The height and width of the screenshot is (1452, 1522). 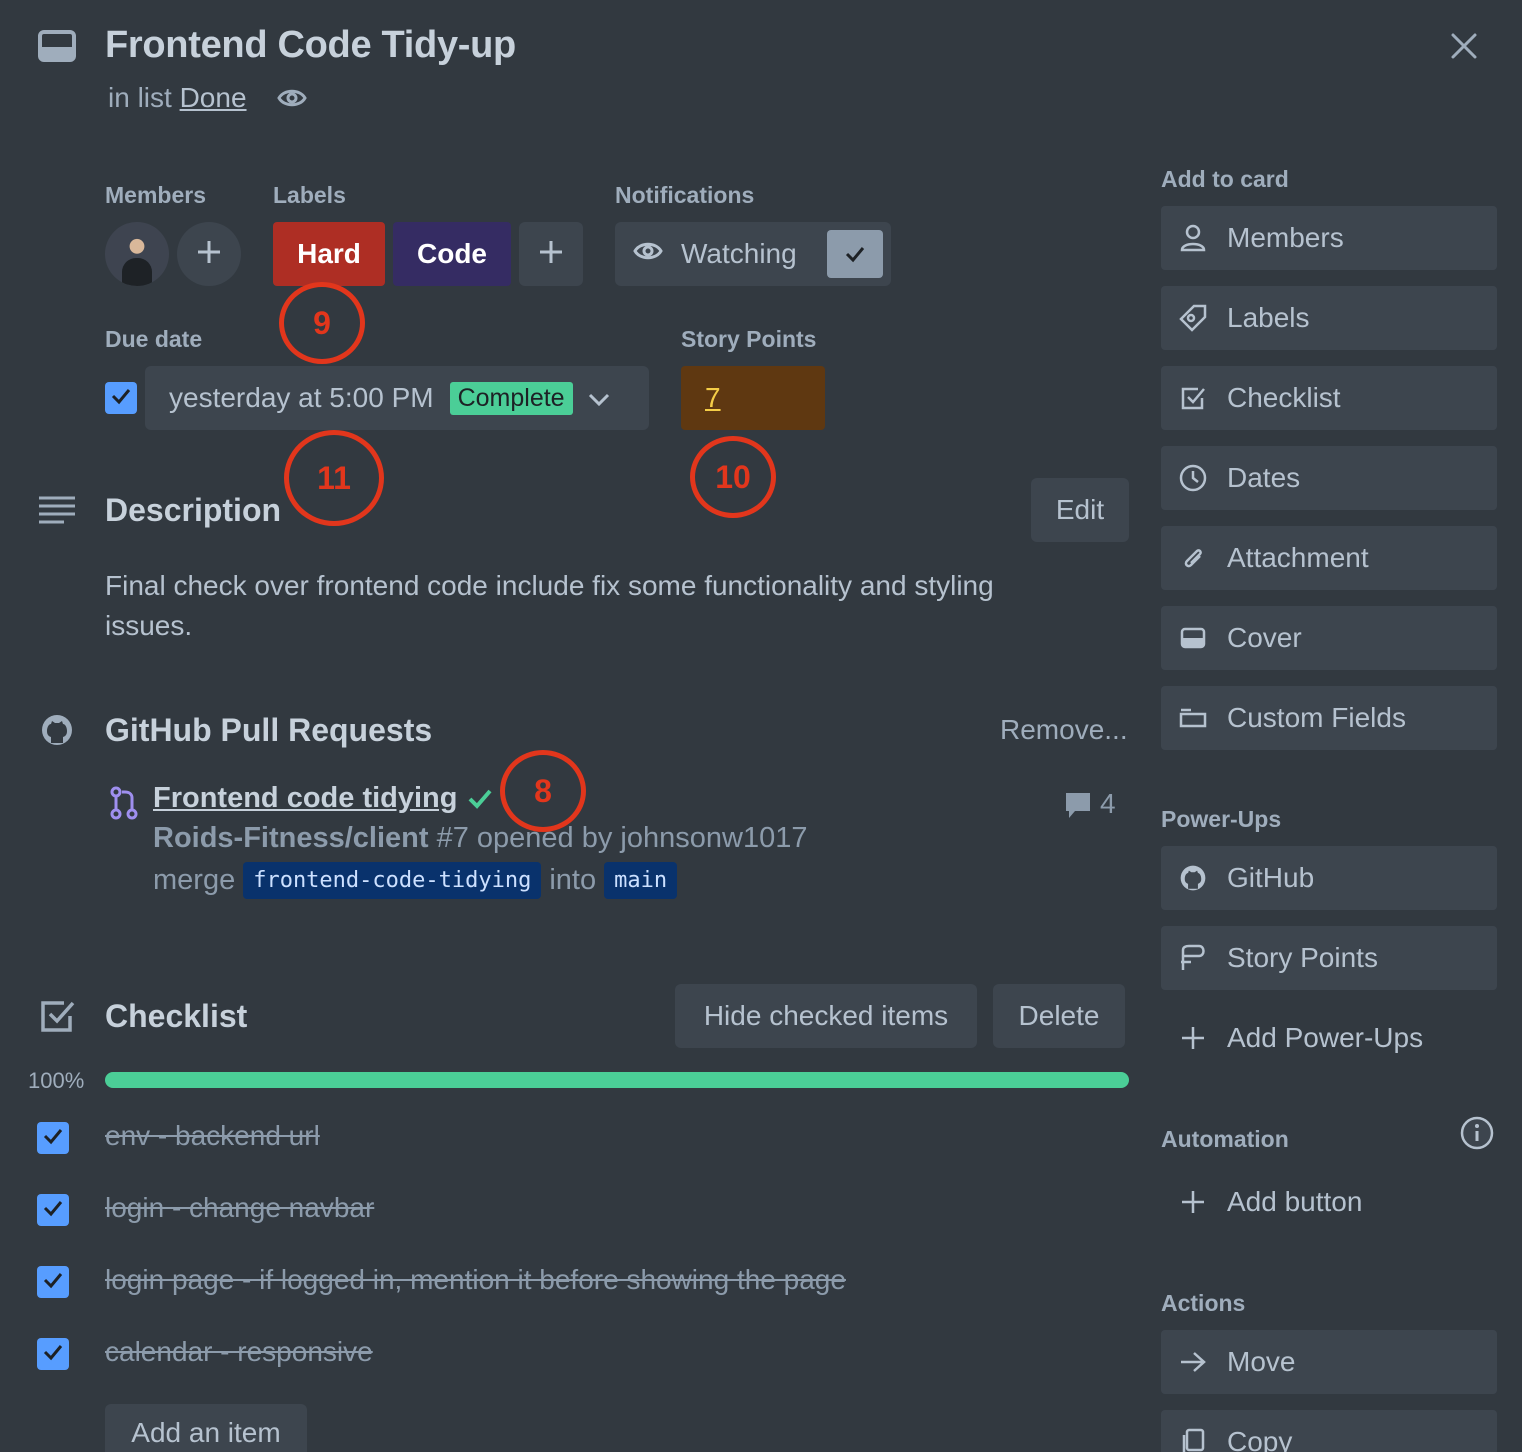 What do you see at coordinates (1193, 318) in the screenshot?
I see `tag-icon` at bounding box center [1193, 318].